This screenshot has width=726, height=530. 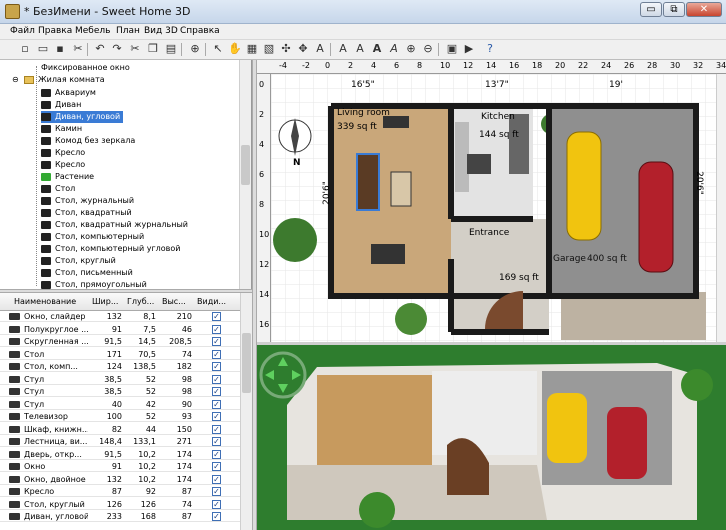 What do you see at coordinates (93, 212) in the screenshot?
I see `tree-item: Стол, квадратный` at bounding box center [93, 212].